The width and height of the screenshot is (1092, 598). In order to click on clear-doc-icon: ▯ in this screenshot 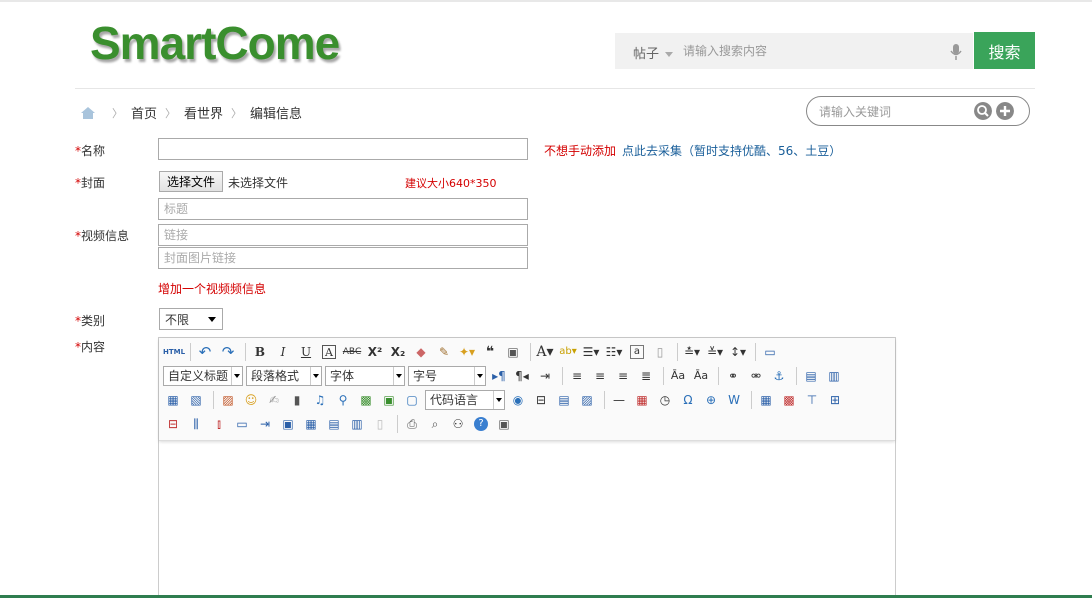, I will do `click(660, 352)`.